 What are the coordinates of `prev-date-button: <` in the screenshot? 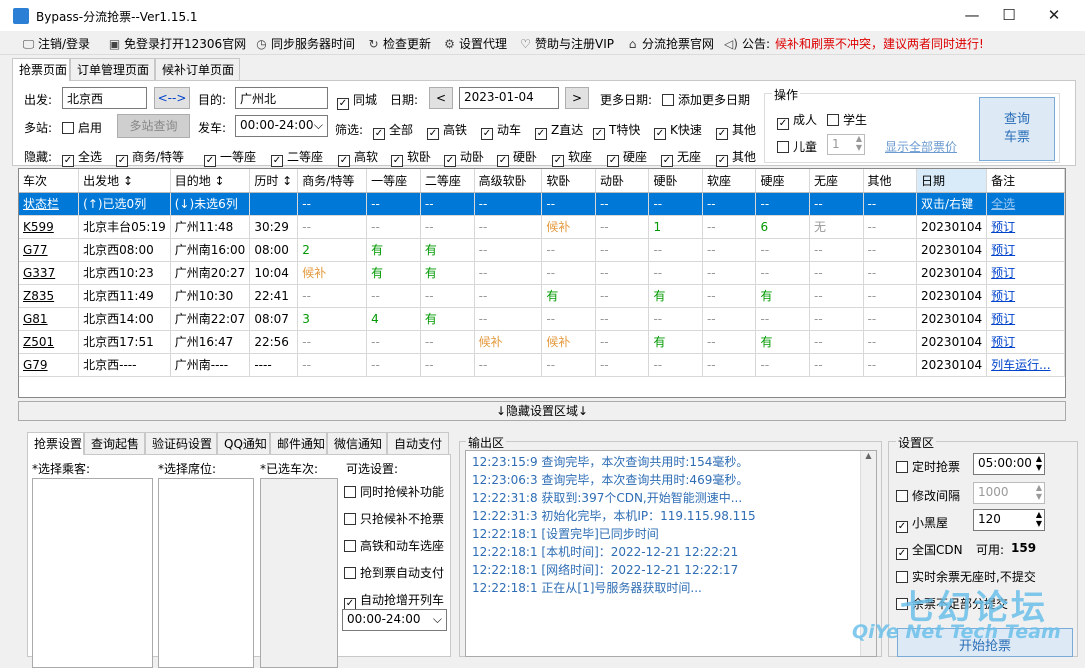 It's located at (441, 98).